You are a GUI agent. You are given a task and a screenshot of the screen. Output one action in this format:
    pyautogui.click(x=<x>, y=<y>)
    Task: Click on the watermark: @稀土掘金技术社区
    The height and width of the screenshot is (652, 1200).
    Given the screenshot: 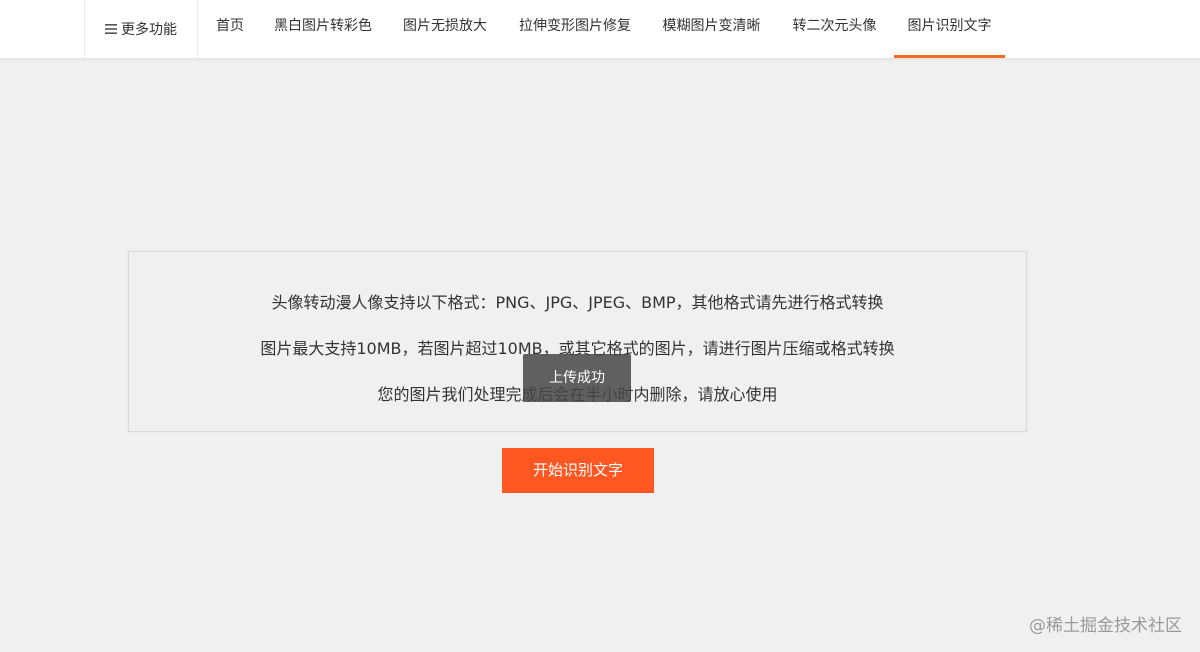 What is the action you would take?
    pyautogui.click(x=1105, y=626)
    